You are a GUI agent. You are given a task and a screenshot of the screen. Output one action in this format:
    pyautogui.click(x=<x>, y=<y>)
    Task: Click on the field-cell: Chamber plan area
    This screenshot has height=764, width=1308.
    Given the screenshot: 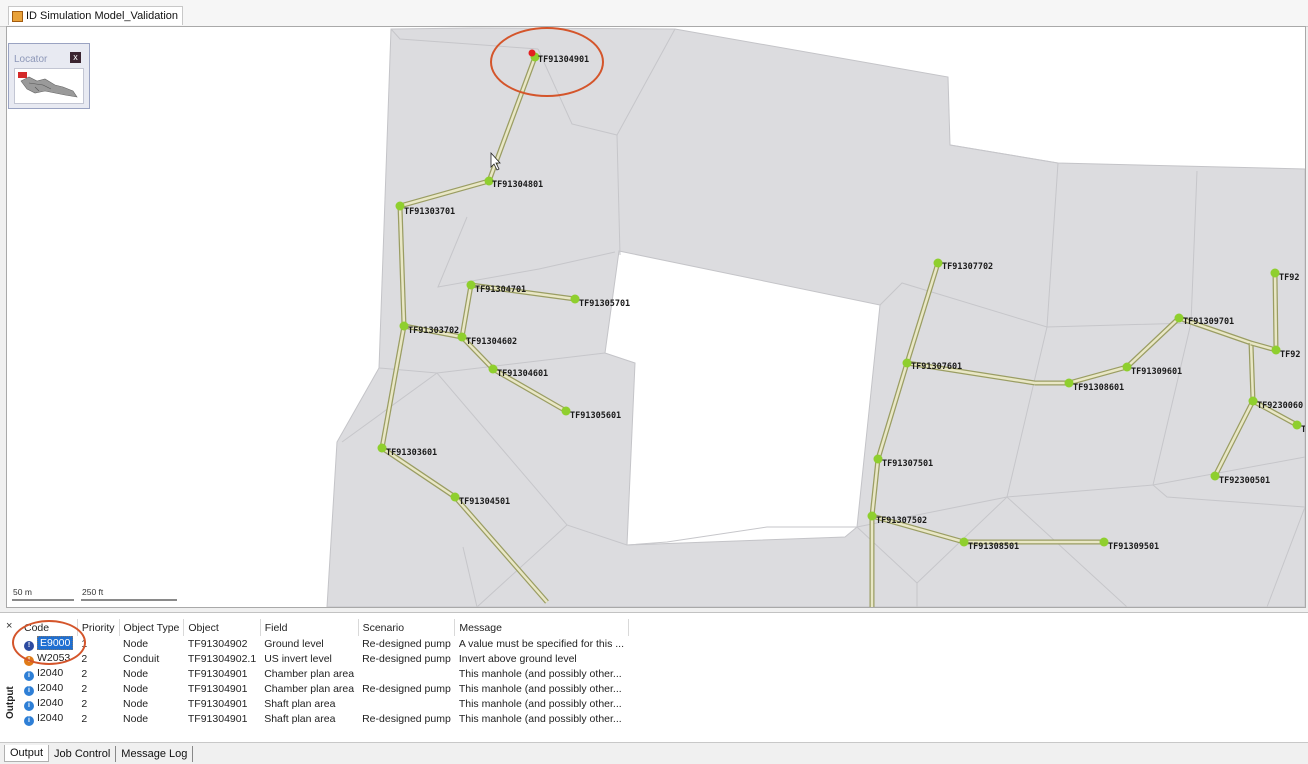 What is the action you would take?
    pyautogui.click(x=309, y=673)
    